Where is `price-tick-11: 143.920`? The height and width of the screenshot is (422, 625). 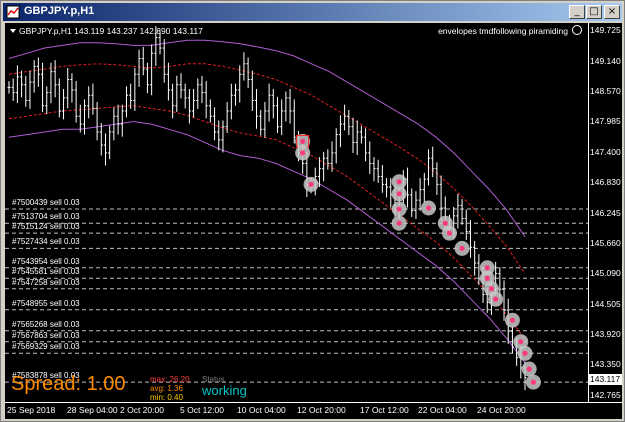
price-tick-11: 143.920 is located at coordinates (605, 334).